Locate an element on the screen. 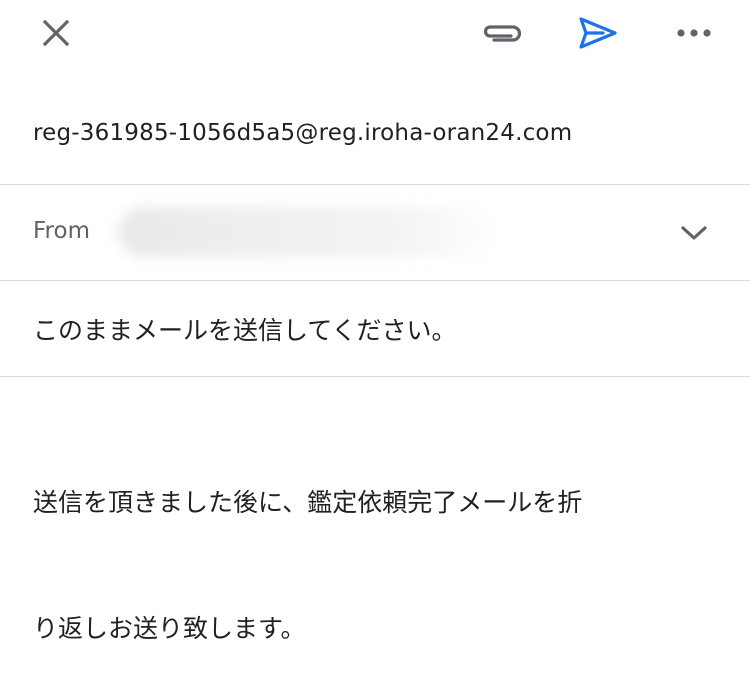 This screenshot has width=750, height=692. from-expand-button is located at coordinates (694, 233).